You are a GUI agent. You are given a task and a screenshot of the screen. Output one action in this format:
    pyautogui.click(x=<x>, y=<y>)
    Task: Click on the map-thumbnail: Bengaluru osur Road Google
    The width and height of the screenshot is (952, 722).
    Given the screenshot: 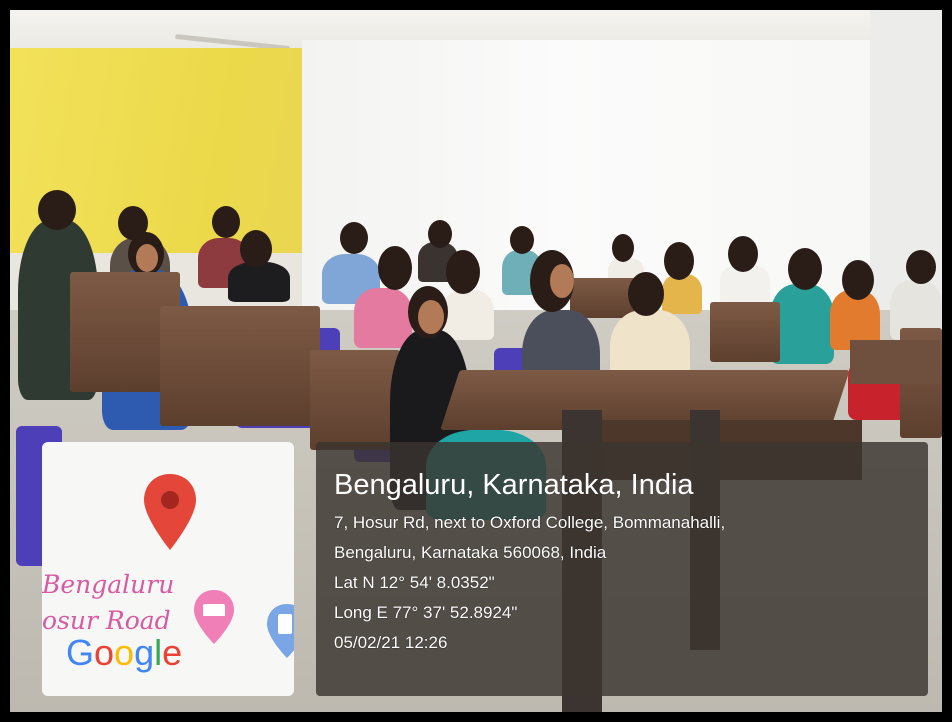 What is the action you would take?
    pyautogui.click(x=168, y=569)
    